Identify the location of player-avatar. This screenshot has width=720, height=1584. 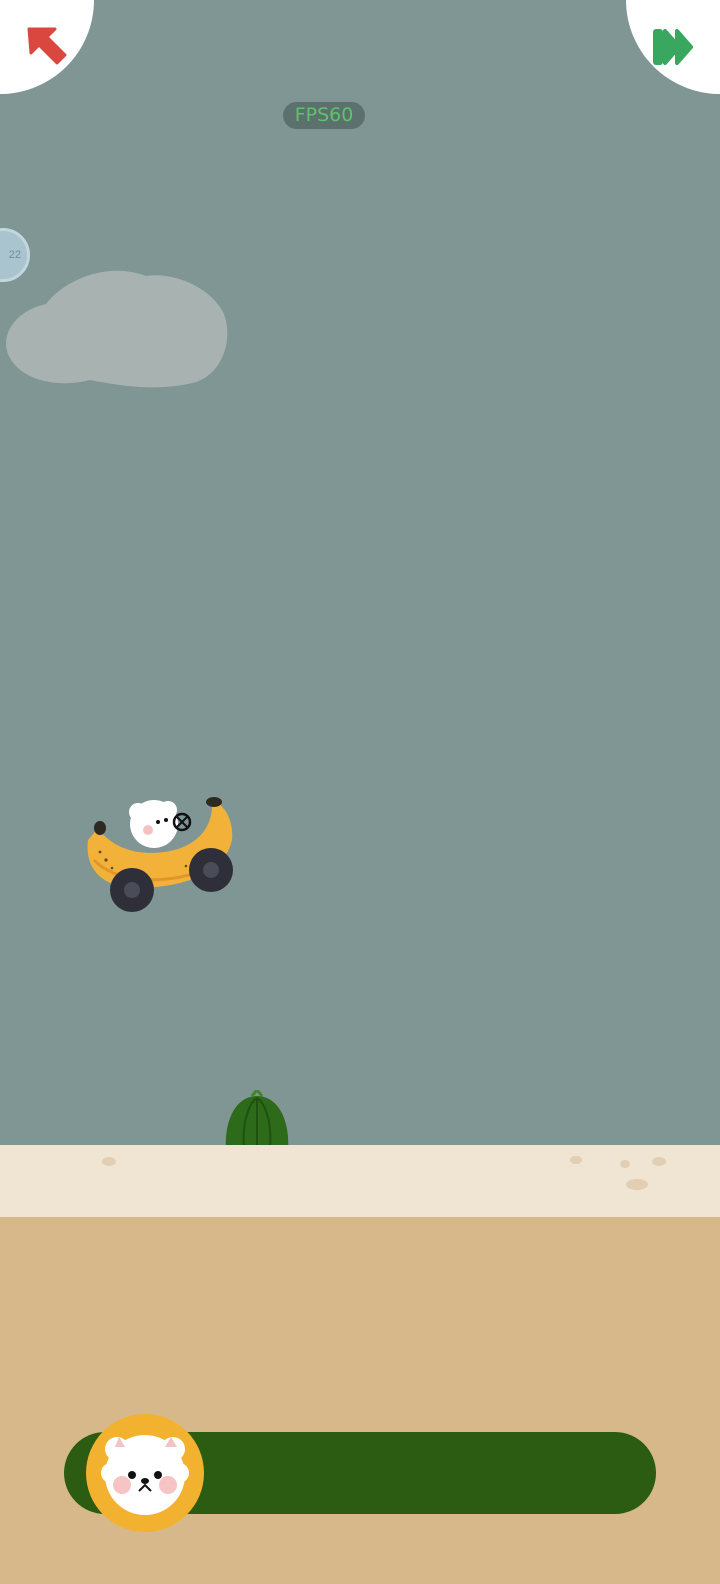
(145, 1473).